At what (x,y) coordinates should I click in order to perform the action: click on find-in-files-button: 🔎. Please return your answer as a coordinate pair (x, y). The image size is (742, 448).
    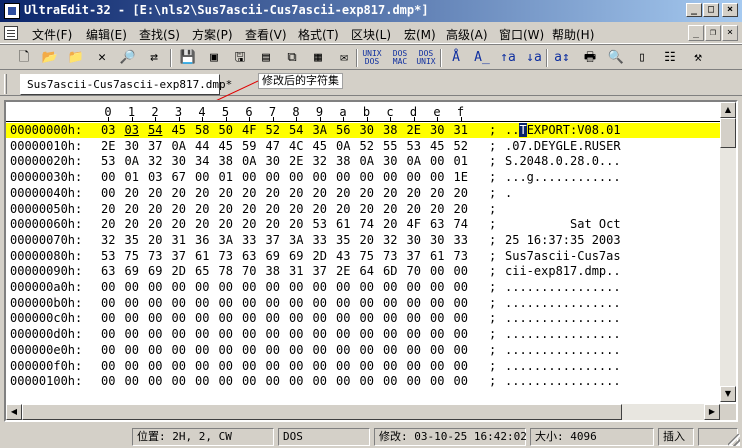
    Looking at the image, I should click on (128, 58).